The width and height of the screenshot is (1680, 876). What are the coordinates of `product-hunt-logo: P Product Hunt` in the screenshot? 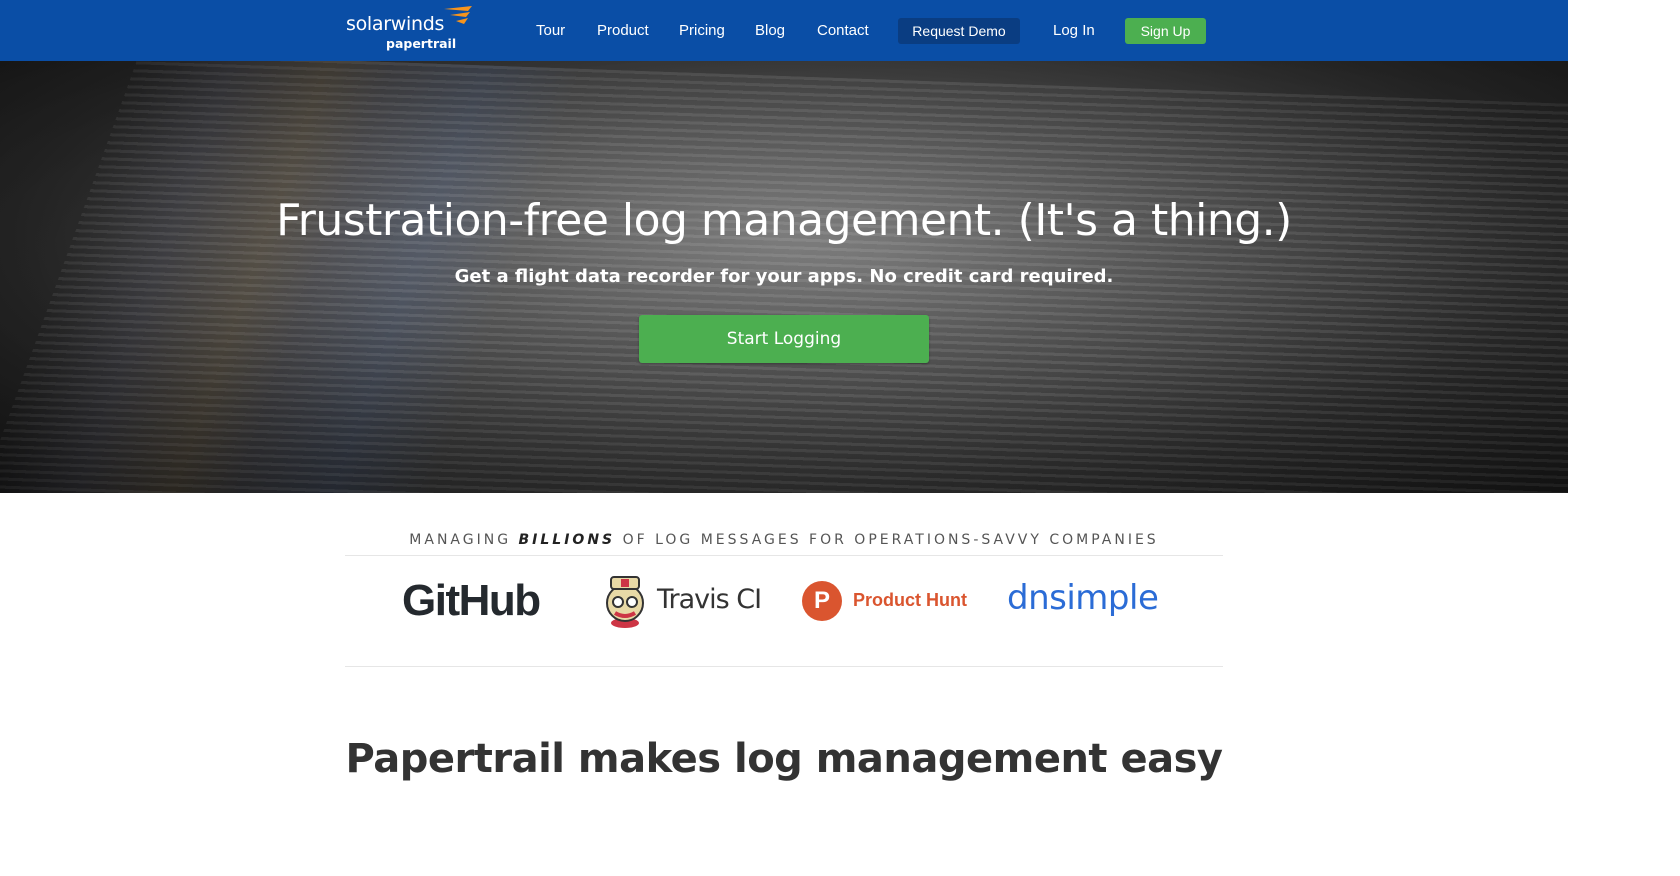 It's located at (889, 601).